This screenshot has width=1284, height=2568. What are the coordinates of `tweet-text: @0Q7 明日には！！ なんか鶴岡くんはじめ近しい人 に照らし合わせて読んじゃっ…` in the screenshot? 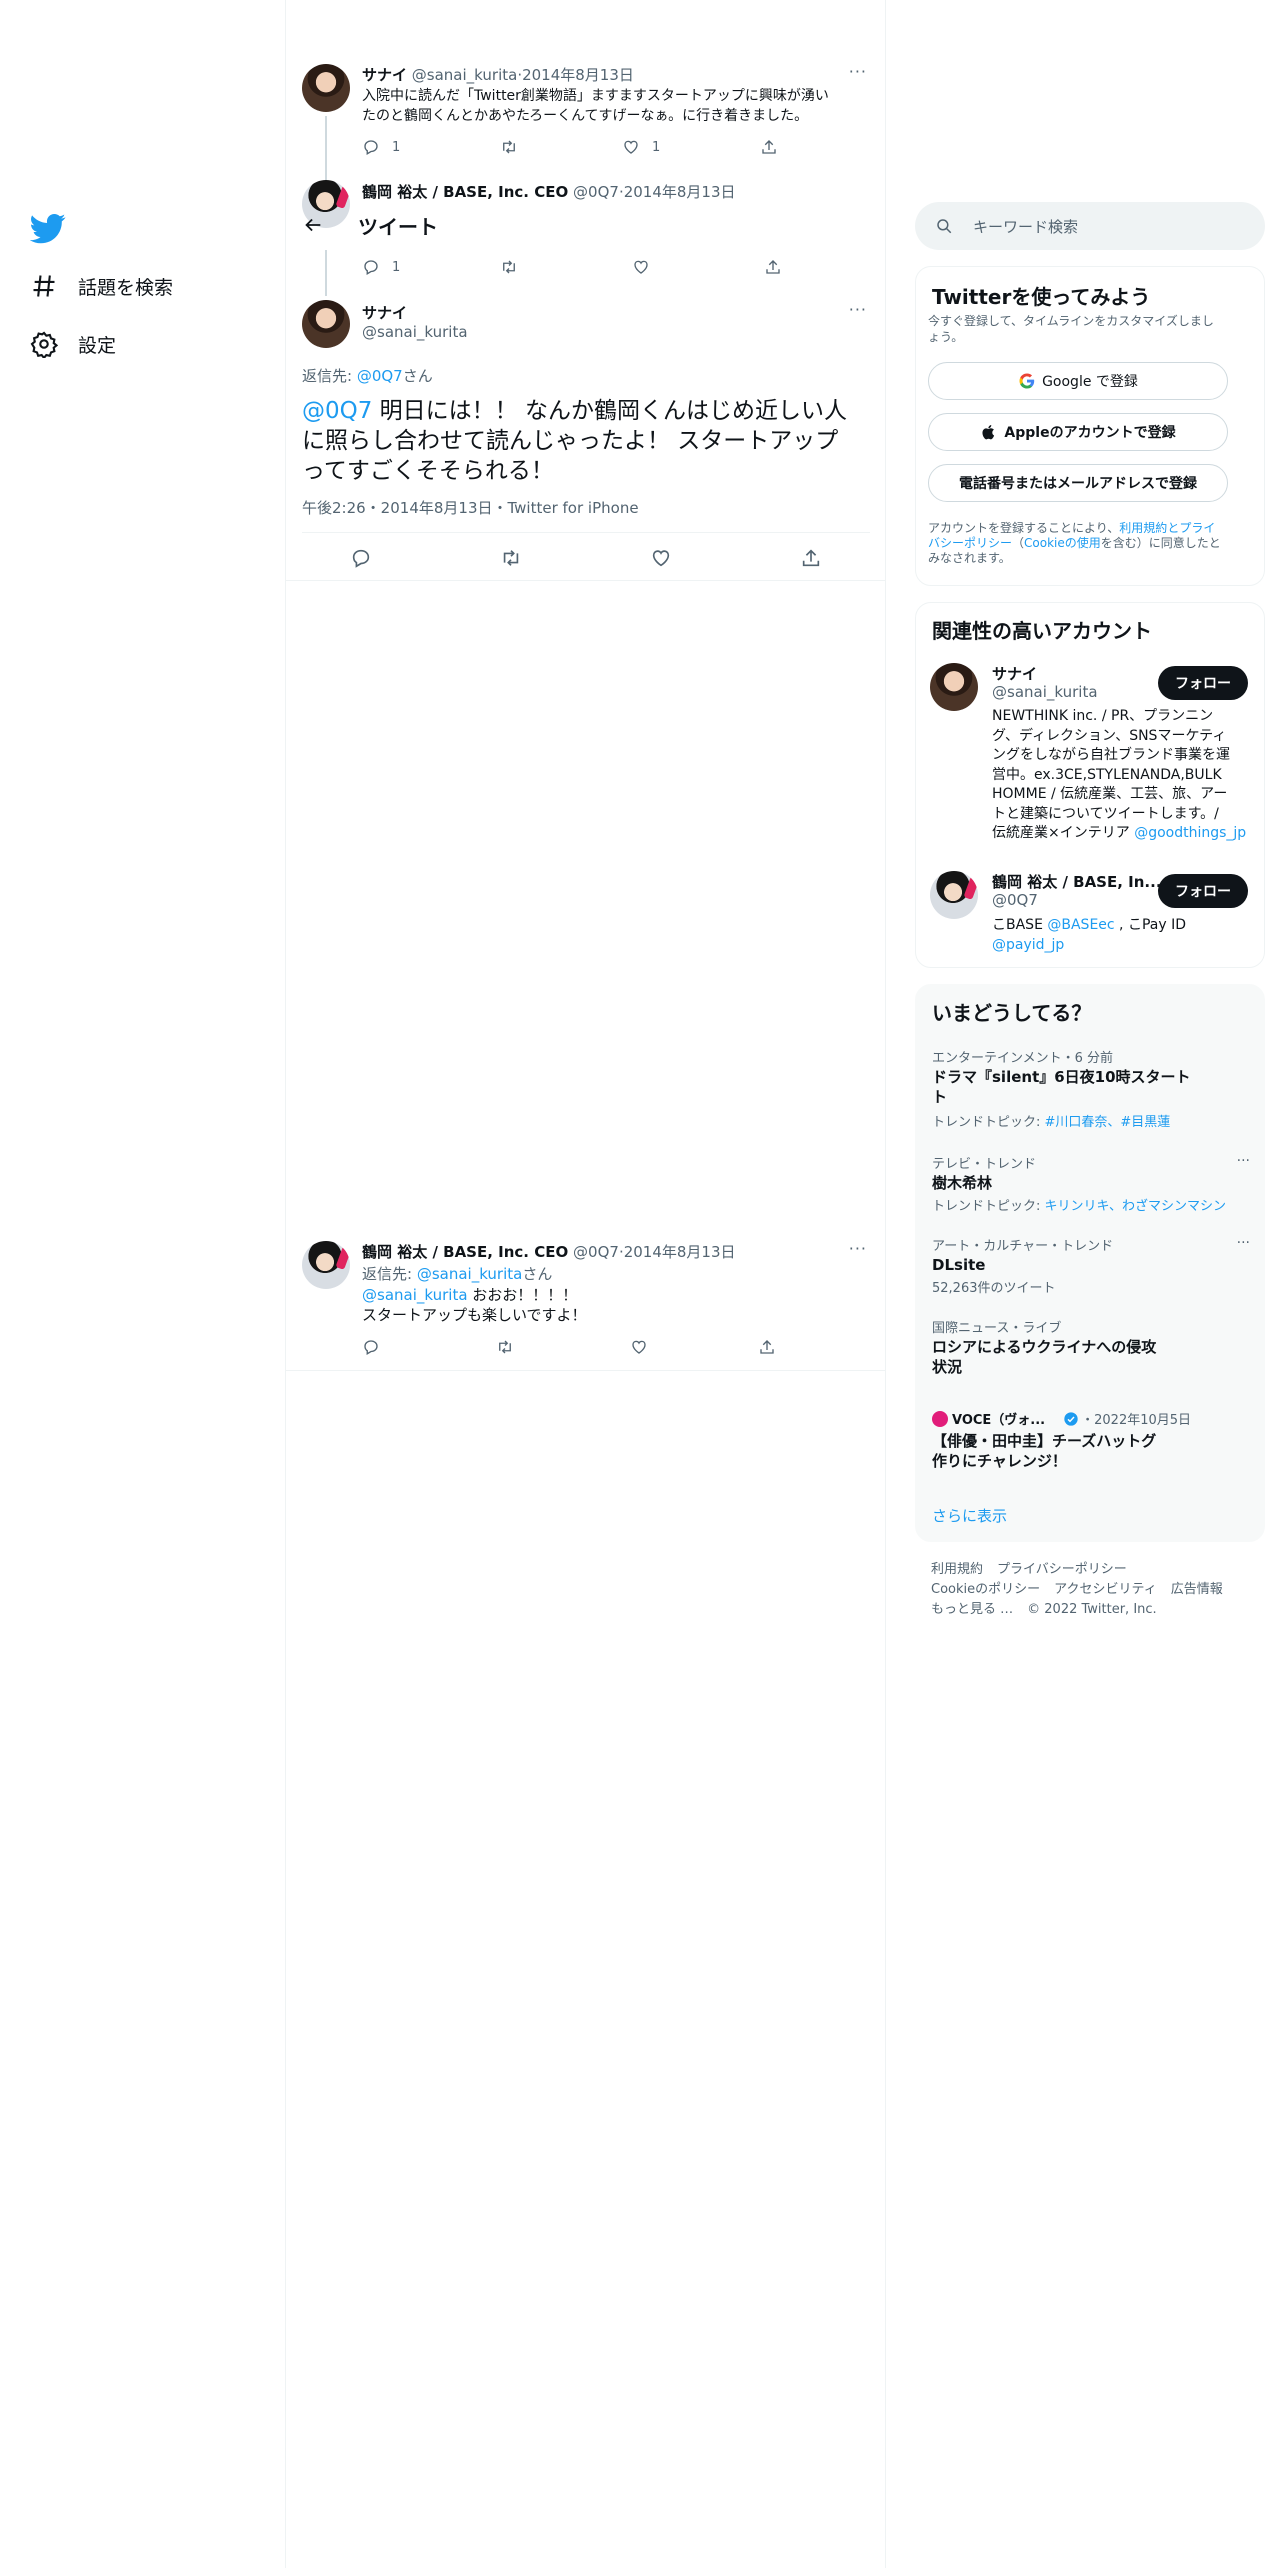 It's located at (574, 441).